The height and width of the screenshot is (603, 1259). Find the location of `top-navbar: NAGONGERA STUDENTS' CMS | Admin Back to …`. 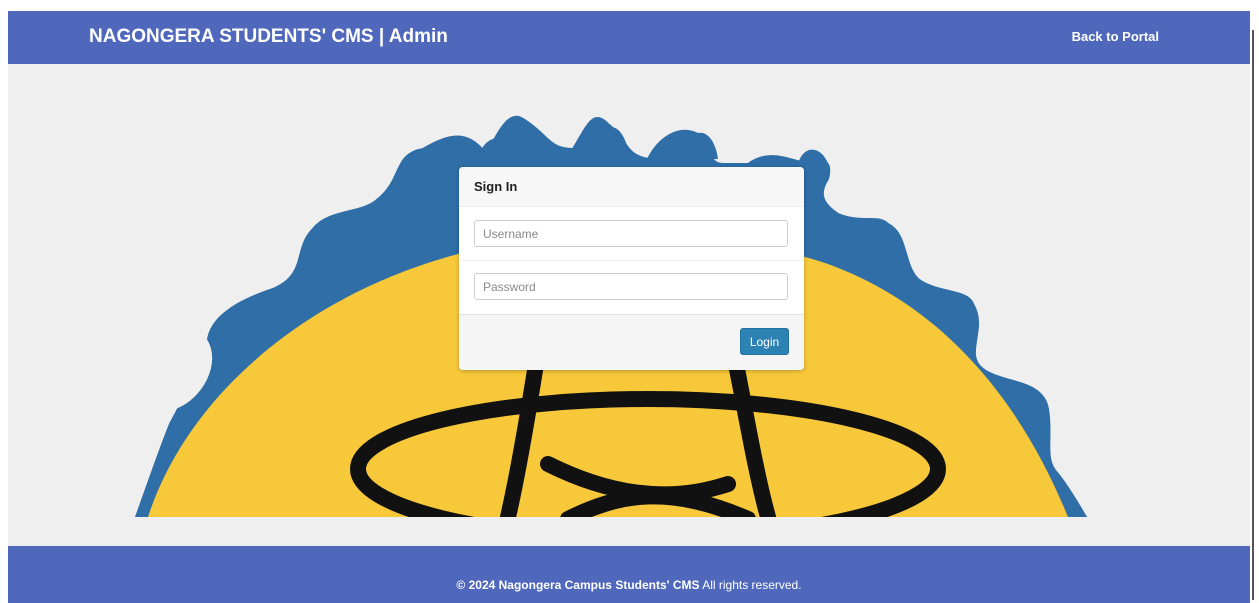

top-navbar: NAGONGERA STUDENTS' CMS | Admin Back to … is located at coordinates (629, 37).